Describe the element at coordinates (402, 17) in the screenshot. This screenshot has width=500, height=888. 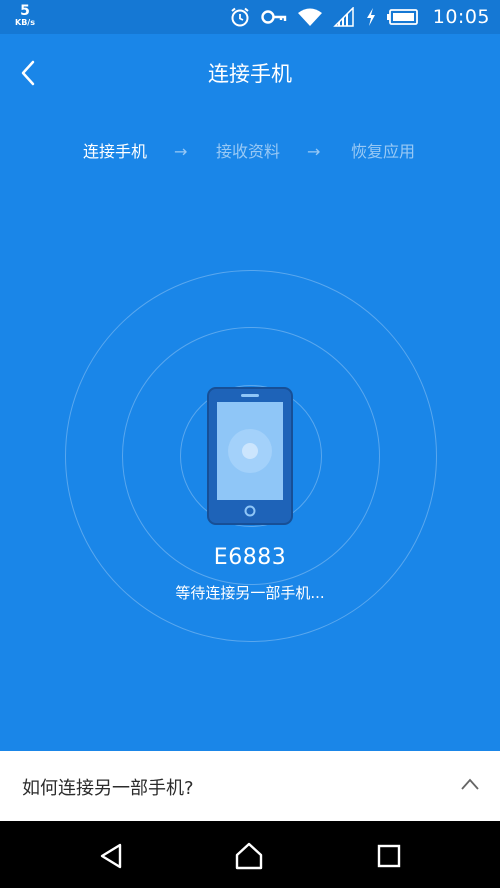
I see `battery-icon` at that location.